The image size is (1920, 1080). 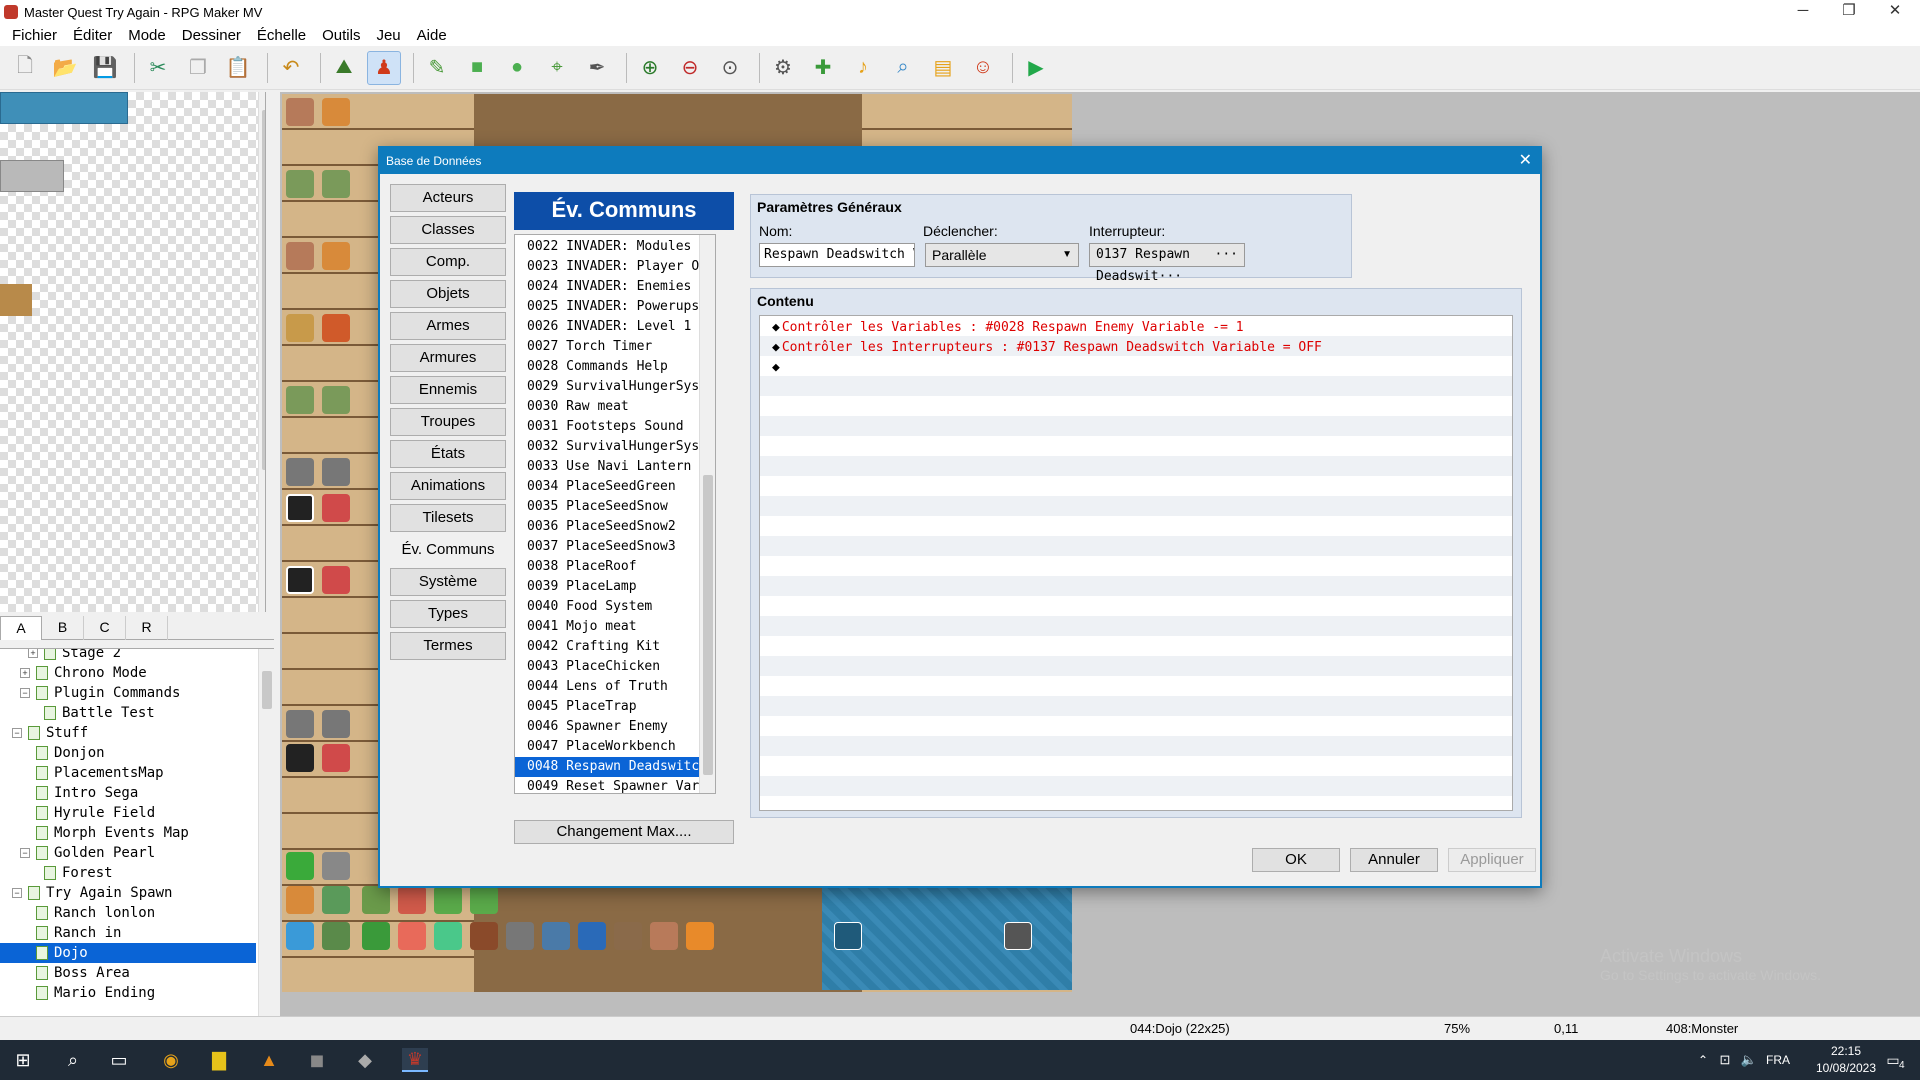 What do you see at coordinates (1036, 68) in the screenshot?
I see `playtest-icon: ▶` at bounding box center [1036, 68].